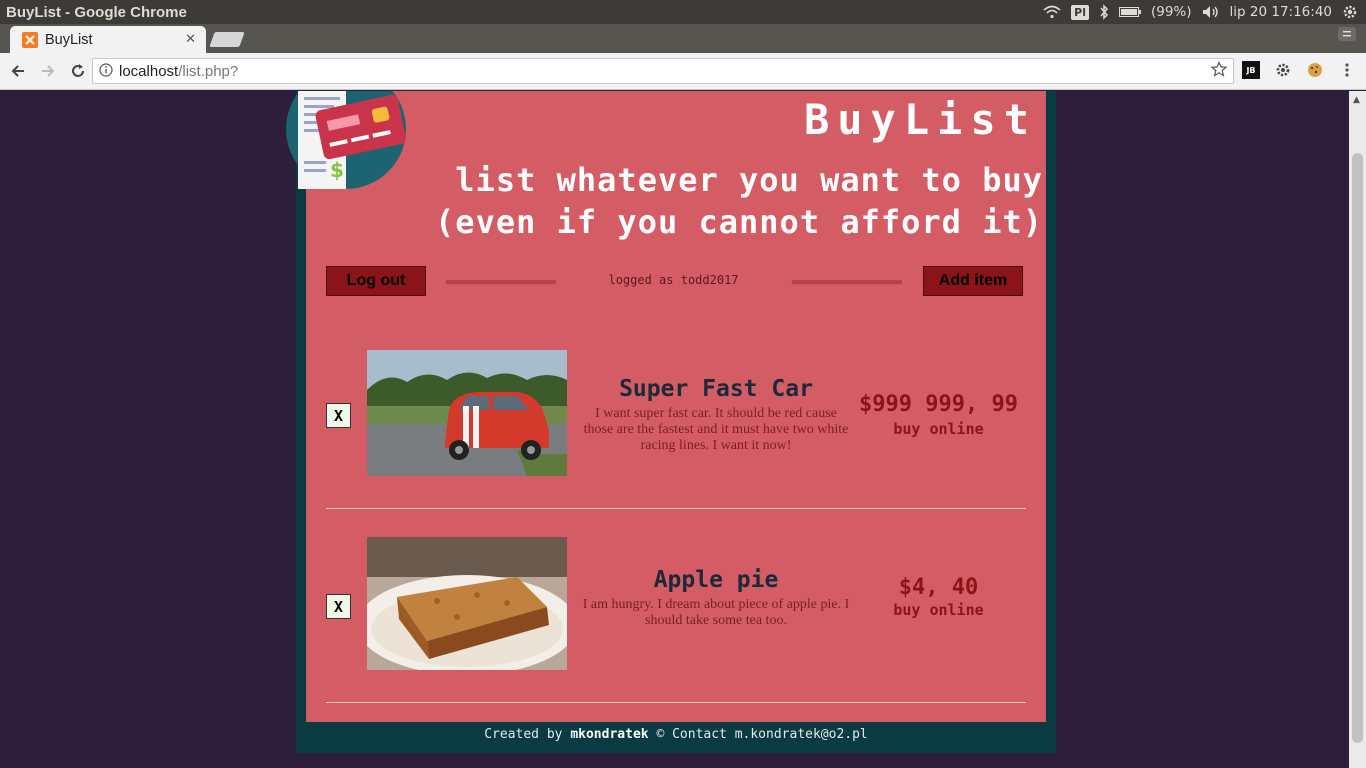 This screenshot has width=1366, height=768. What do you see at coordinates (208, 71) in the screenshot?
I see `url-path: /list.php?` at bounding box center [208, 71].